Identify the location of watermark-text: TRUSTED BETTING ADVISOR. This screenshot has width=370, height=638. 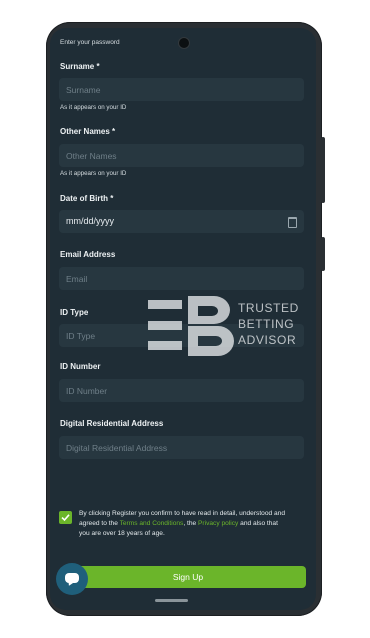
(268, 324).